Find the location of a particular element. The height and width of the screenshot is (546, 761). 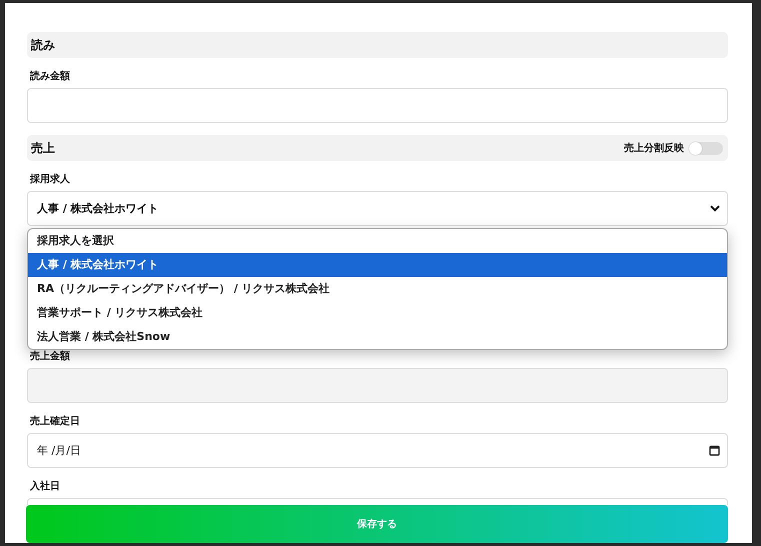

select-field: 人事 / 株式会社ホワイト is located at coordinates (377, 208).